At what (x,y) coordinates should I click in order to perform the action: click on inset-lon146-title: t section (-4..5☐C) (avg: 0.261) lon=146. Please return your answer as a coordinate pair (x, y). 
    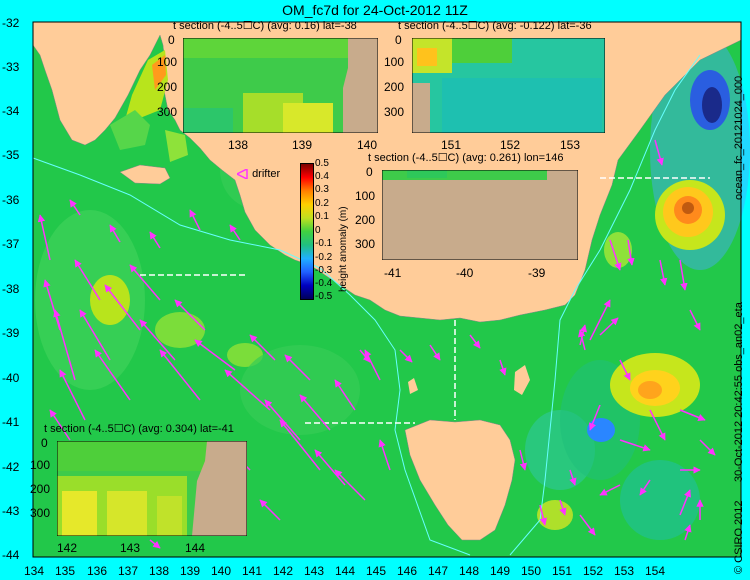
    Looking at the image, I should click on (466, 158).